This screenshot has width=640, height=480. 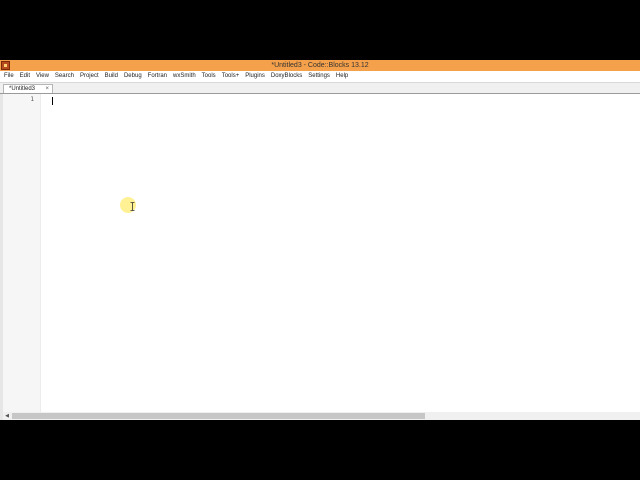 I want to click on menu-settings: Settings, so click(x=319, y=76).